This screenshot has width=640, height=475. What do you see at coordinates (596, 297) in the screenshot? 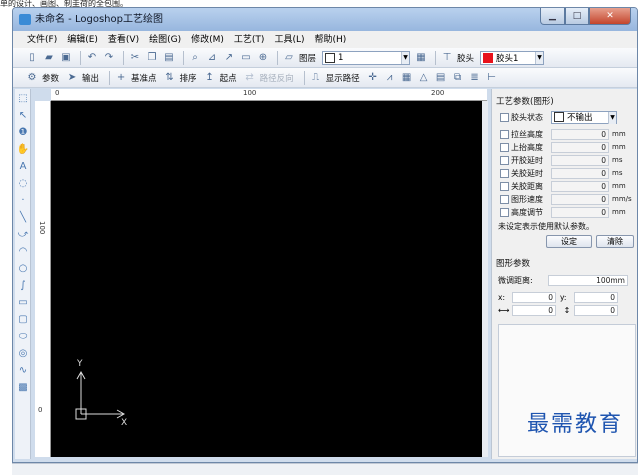
I see `y-coord-input: 0` at bounding box center [596, 297].